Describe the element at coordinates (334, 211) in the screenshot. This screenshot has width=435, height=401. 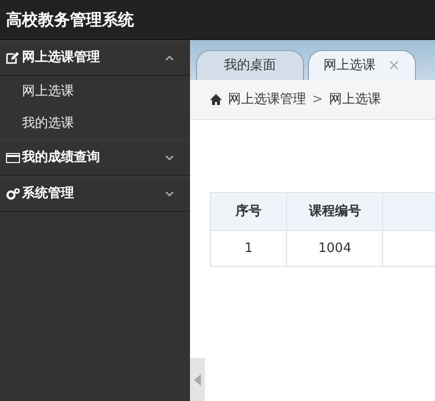
I see `column-header: 课程编号` at that location.